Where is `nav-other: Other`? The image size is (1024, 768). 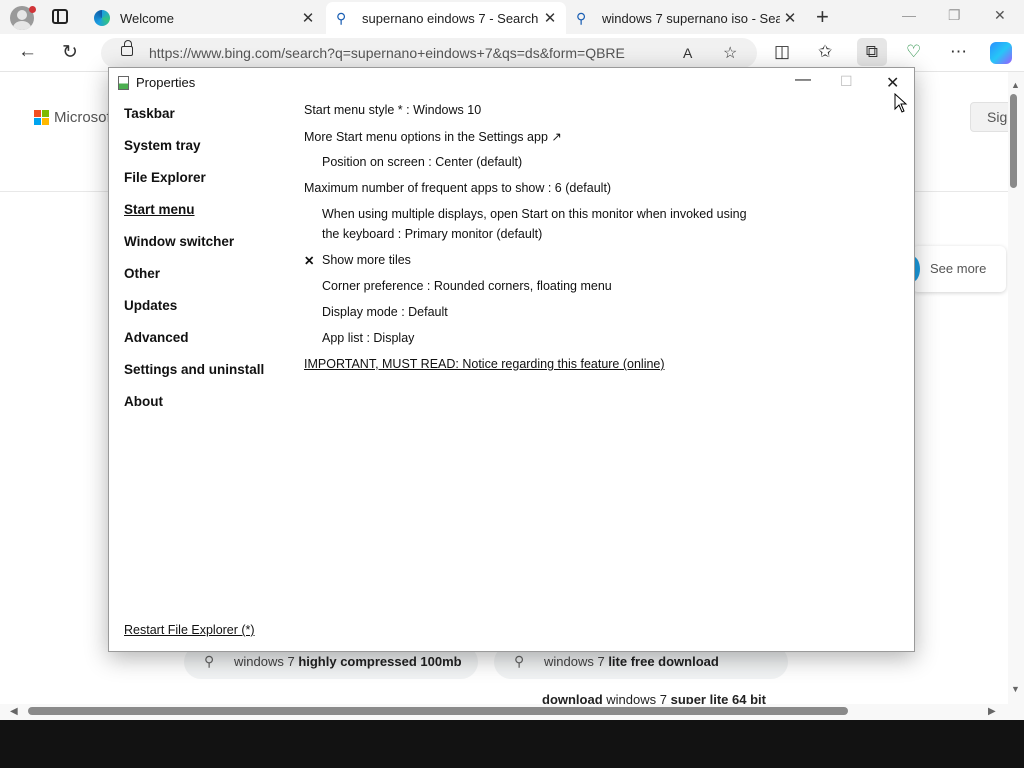 nav-other: Other is located at coordinates (194, 282).